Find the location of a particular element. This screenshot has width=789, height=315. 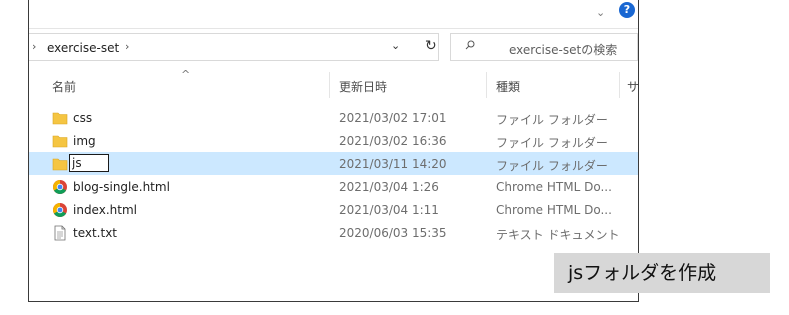

address-bar: › exercise-set › ⌄ ↻ is located at coordinates (234, 47).